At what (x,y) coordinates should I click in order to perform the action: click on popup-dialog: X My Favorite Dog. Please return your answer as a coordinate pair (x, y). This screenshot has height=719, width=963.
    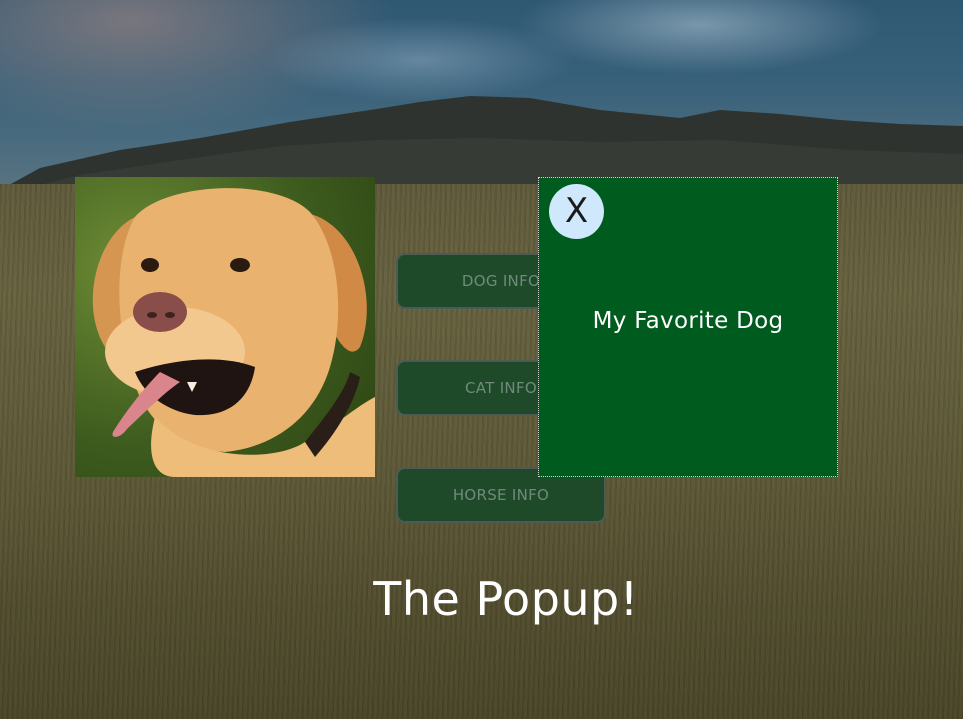
    Looking at the image, I should click on (688, 327).